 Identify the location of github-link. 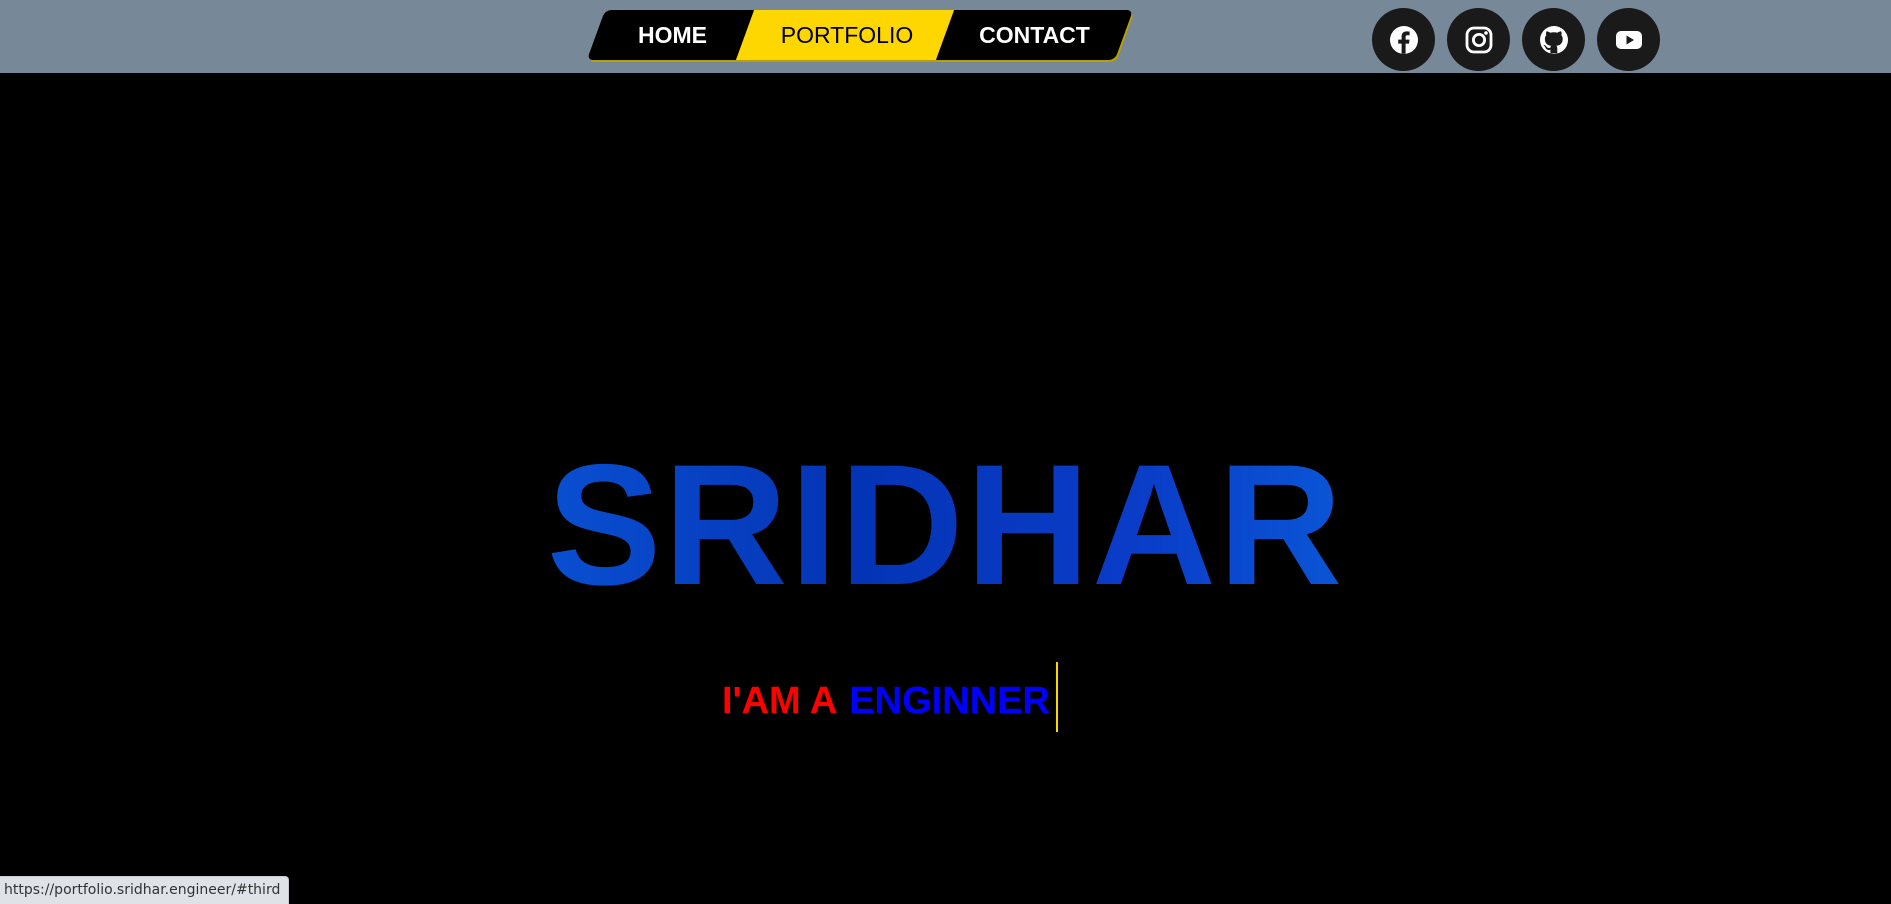
(1553, 39).